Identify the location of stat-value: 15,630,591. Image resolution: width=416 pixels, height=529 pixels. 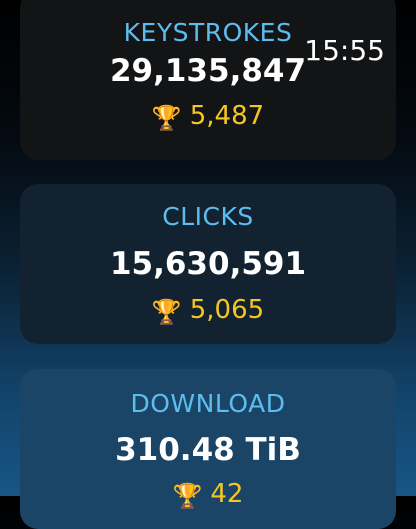
(208, 264).